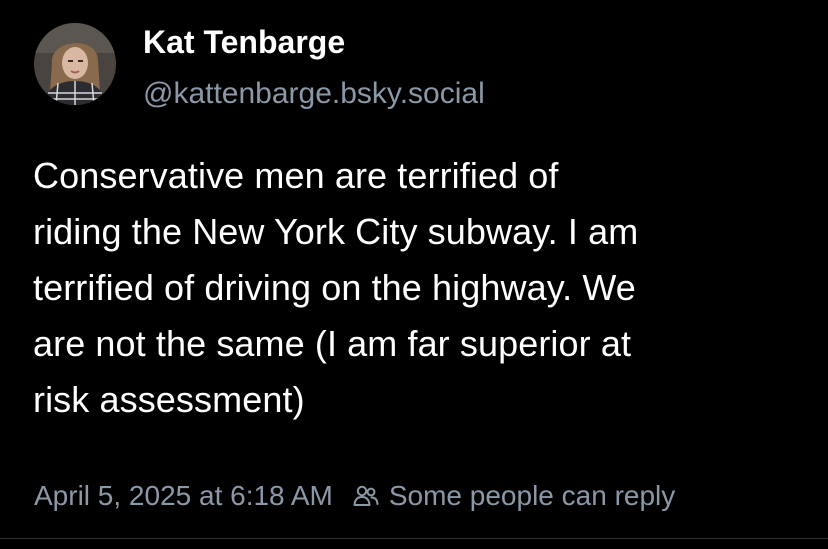 The width and height of the screenshot is (828, 549). Describe the element at coordinates (314, 94) in the screenshot. I see `author-handle: @kattenbarge.bsky.social` at that location.